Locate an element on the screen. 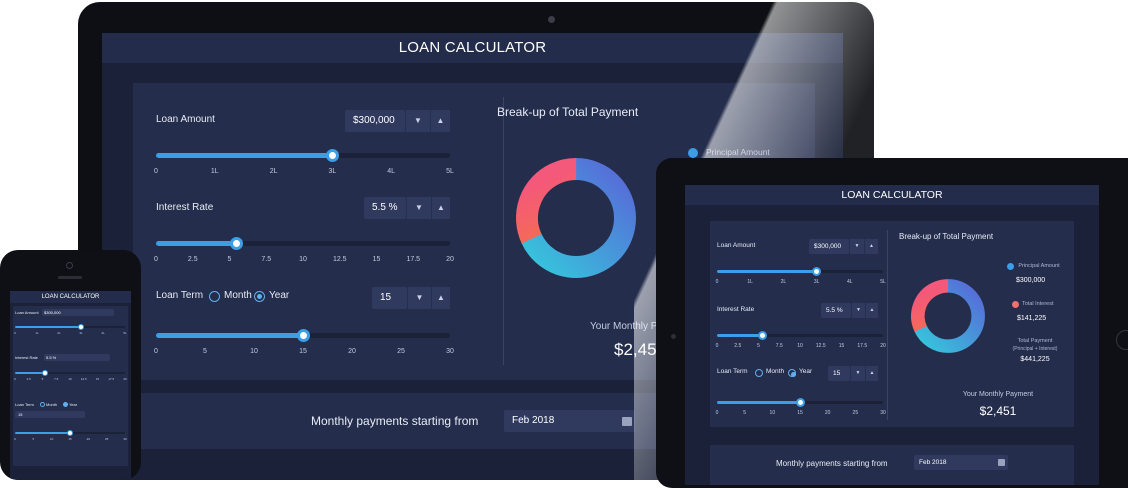 Image resolution: width=1128 pixels, height=488 pixels. interest-legend-dot is located at coordinates (1015, 304).